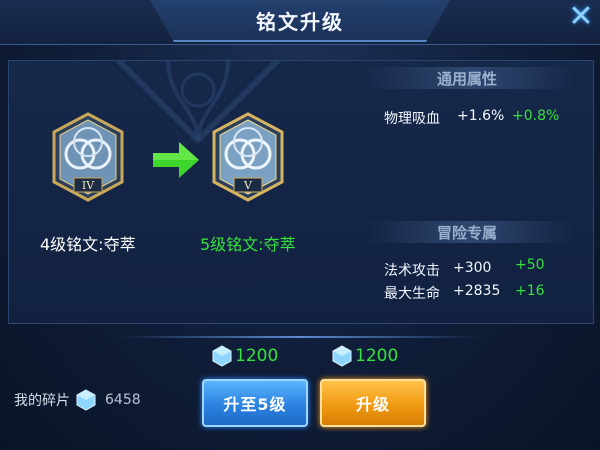 The width and height of the screenshot is (600, 450). Describe the element at coordinates (412, 119) in the screenshot. I see `attribute-label: 物理吸血` at that location.